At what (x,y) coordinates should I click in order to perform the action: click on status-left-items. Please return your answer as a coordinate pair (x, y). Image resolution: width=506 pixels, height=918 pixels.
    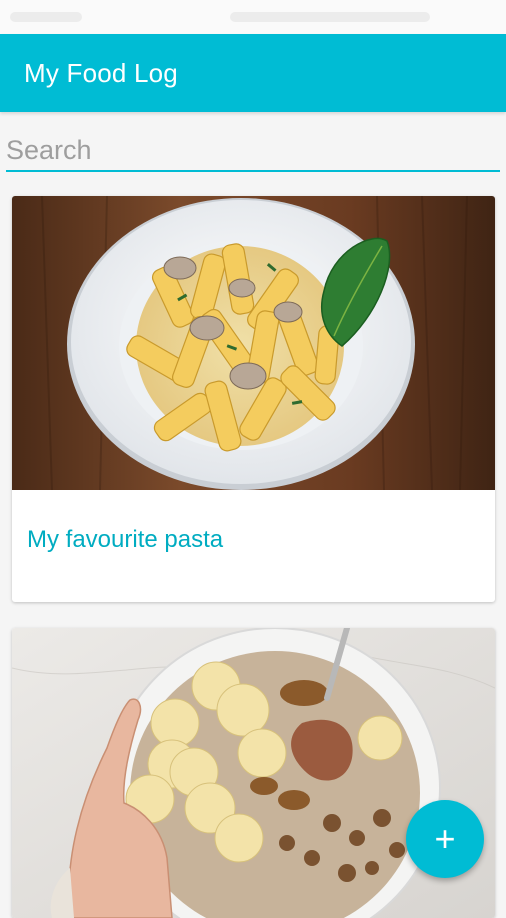
    Looking at the image, I should click on (46, 17).